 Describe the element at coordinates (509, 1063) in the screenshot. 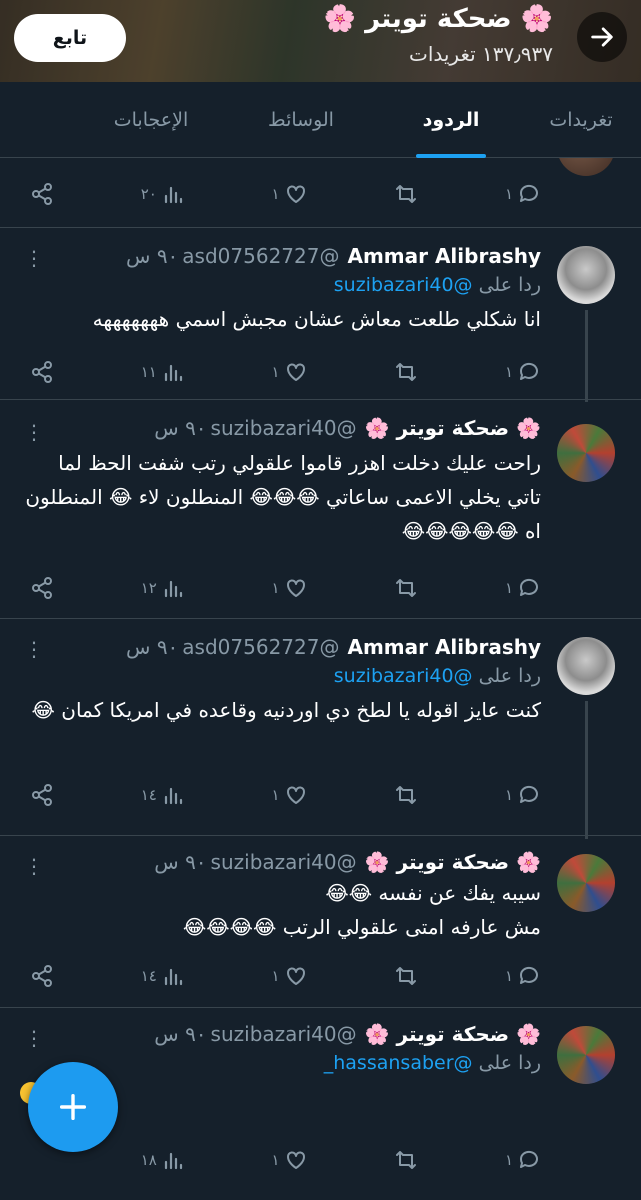

I see `reply-to-prefix: ردا على` at that location.